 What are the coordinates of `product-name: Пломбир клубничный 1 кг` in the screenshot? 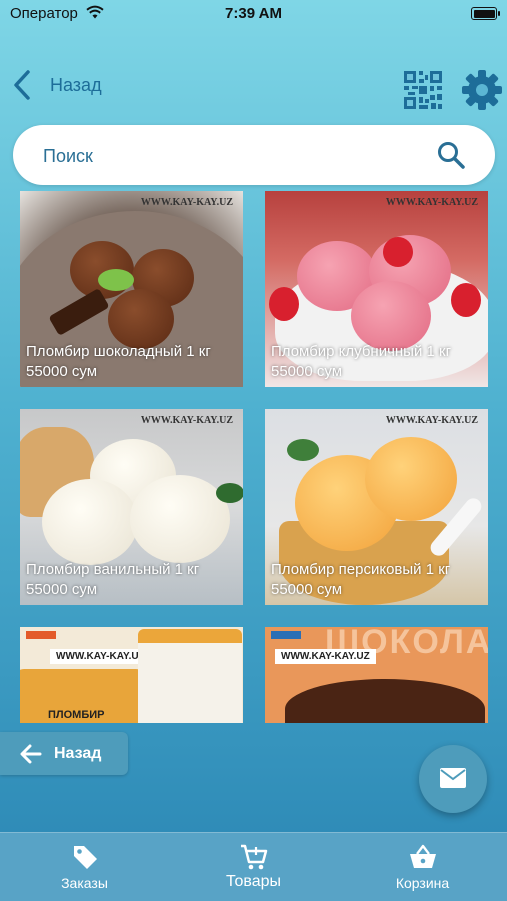 It's located at (361, 351).